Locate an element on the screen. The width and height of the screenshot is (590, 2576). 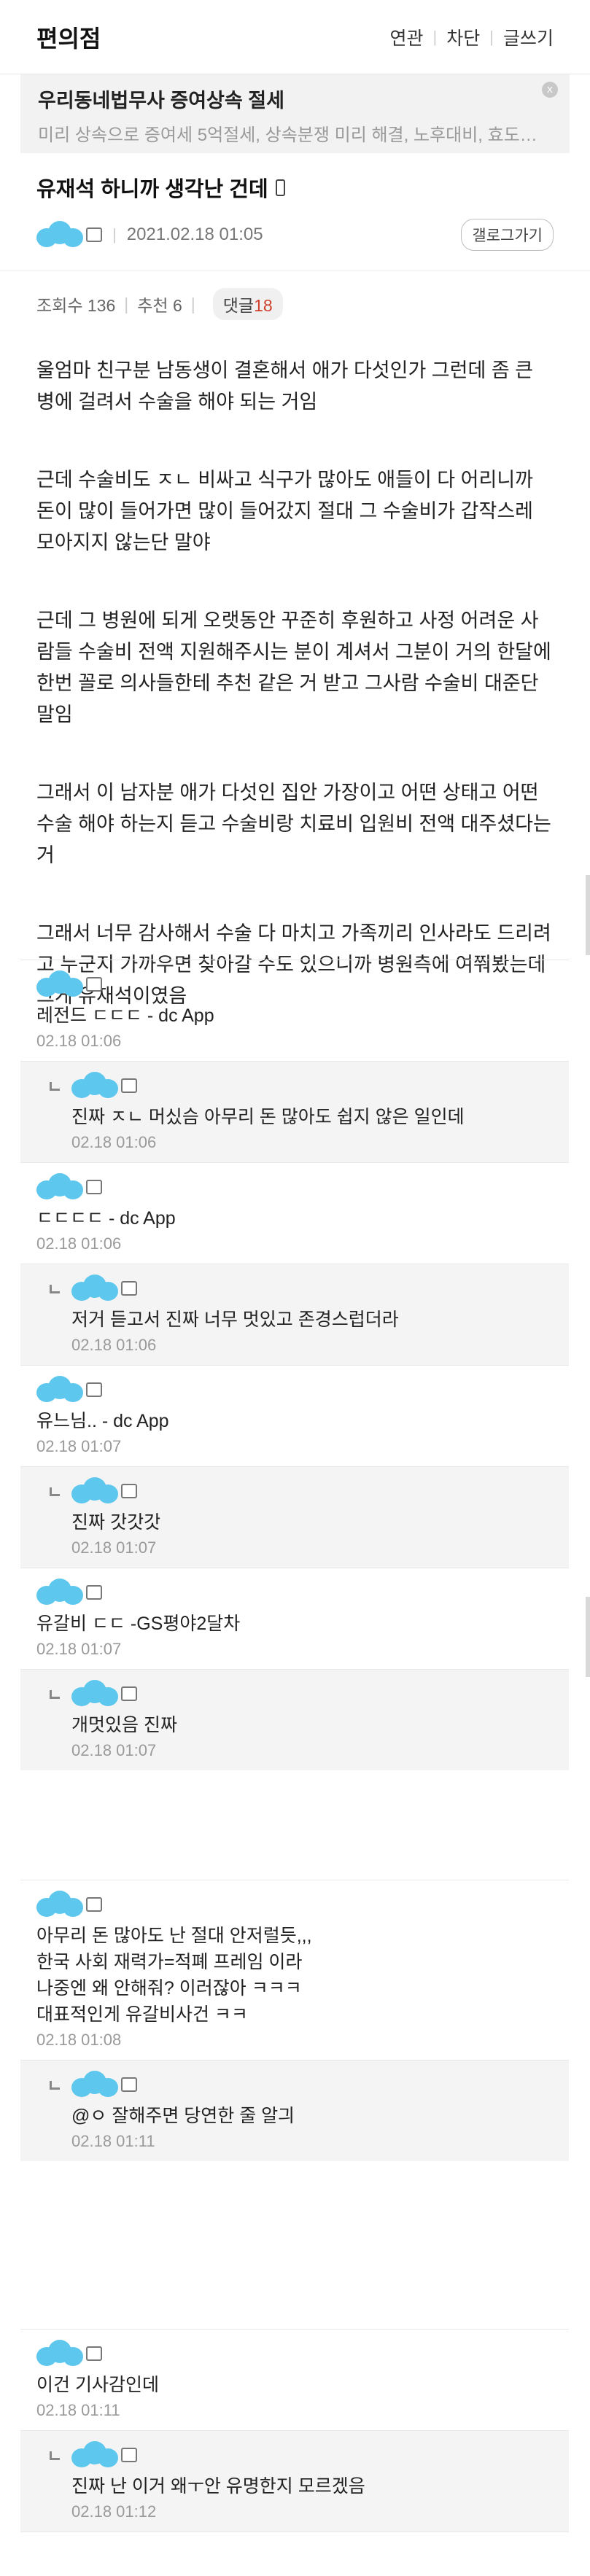
reply-count: 18 is located at coordinates (263, 305).